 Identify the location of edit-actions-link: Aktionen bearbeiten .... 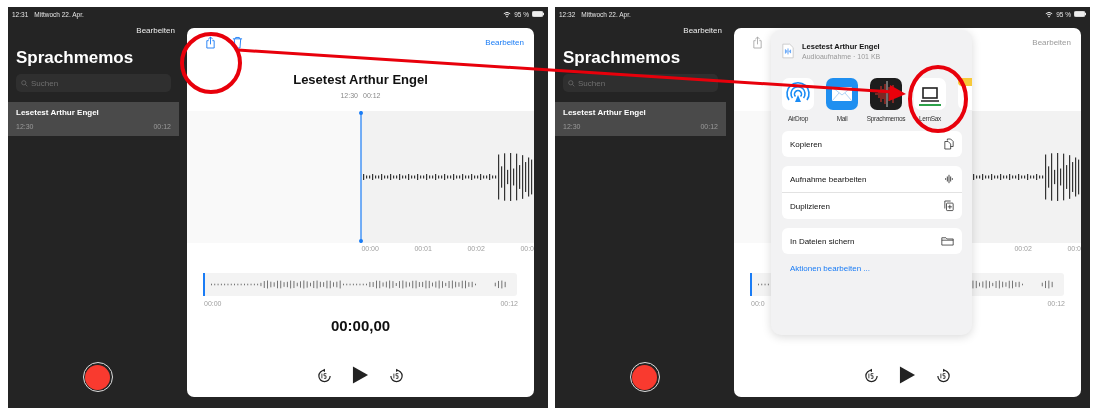
(826, 268).